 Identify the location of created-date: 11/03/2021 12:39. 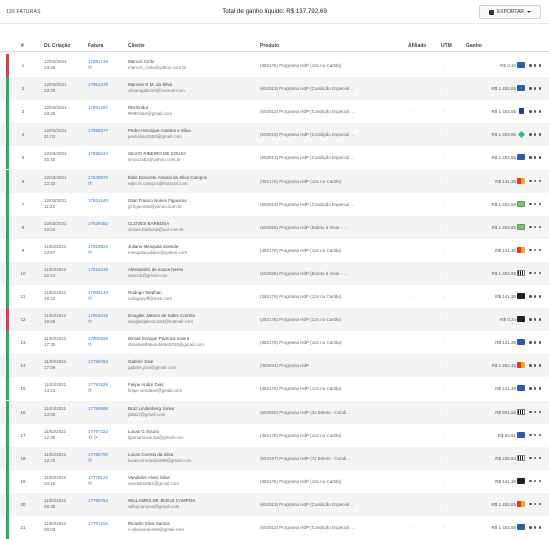
(55, 435).